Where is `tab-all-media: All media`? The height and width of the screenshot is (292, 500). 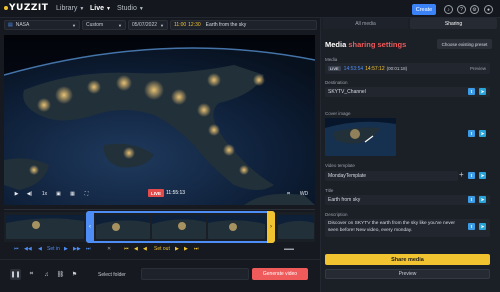
tab-all-media: All media is located at coordinates (365, 23).